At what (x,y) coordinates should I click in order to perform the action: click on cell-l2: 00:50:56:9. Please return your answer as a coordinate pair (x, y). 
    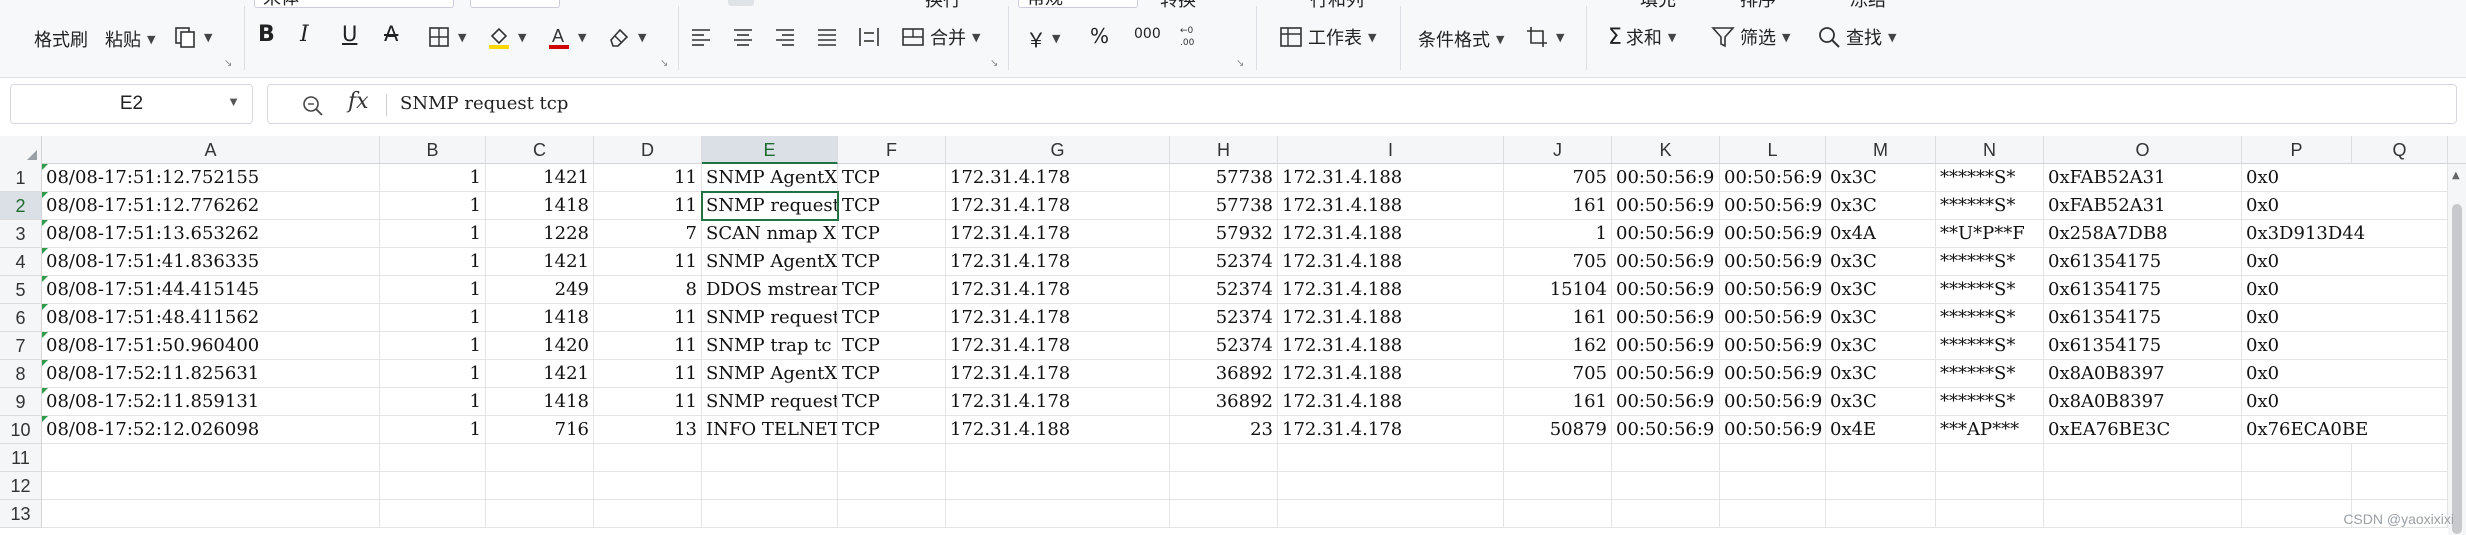
    Looking at the image, I should click on (1773, 206).